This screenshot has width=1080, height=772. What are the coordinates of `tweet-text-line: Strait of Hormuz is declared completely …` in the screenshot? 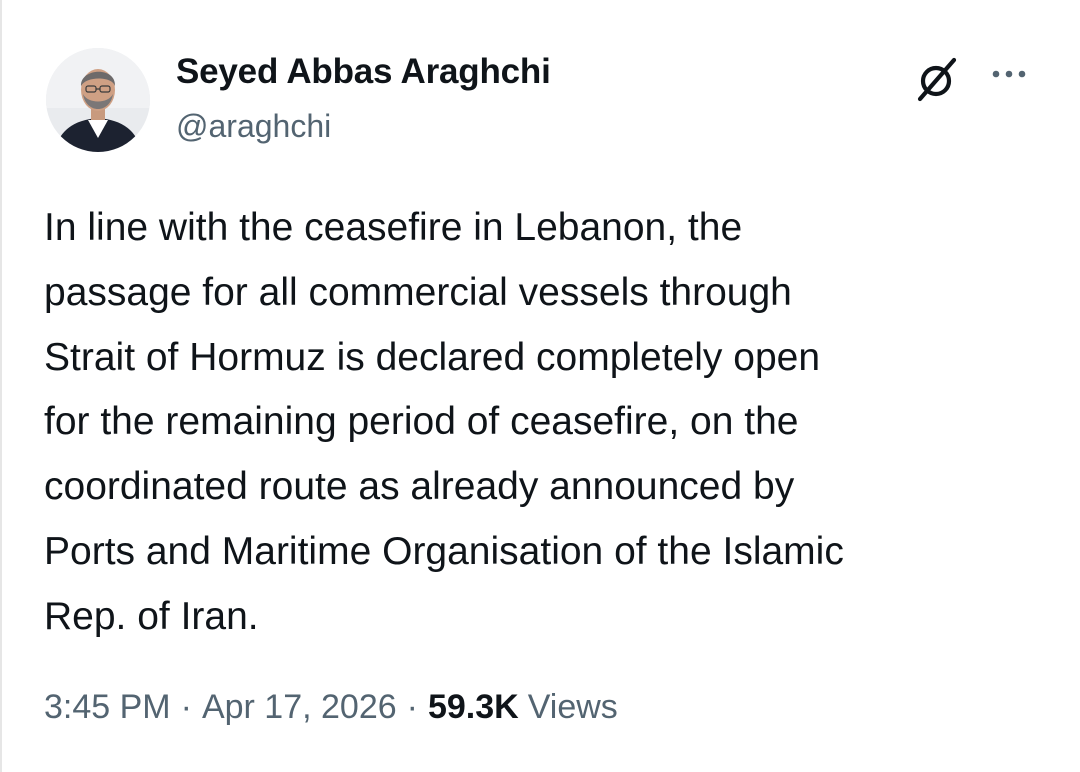 It's located at (432, 357).